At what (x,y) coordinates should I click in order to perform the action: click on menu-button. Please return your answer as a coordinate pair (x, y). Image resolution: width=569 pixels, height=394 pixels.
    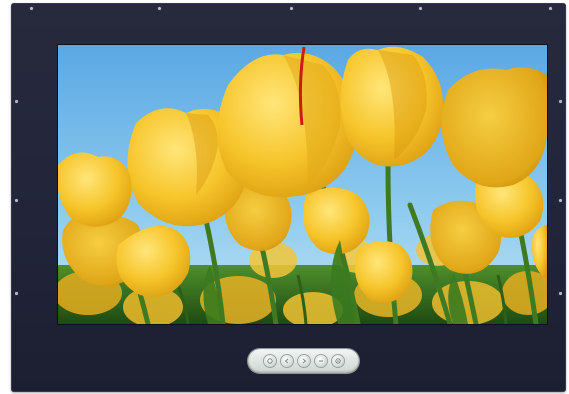
    Looking at the image, I should click on (269, 361).